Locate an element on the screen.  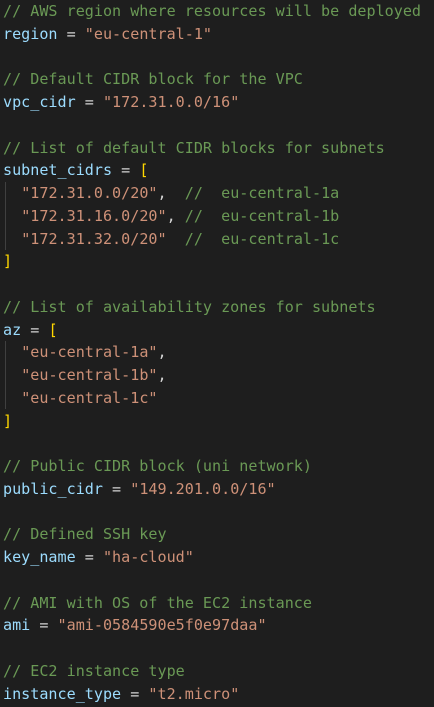
inline-comment: // eu-central-1a is located at coordinates (262, 193).